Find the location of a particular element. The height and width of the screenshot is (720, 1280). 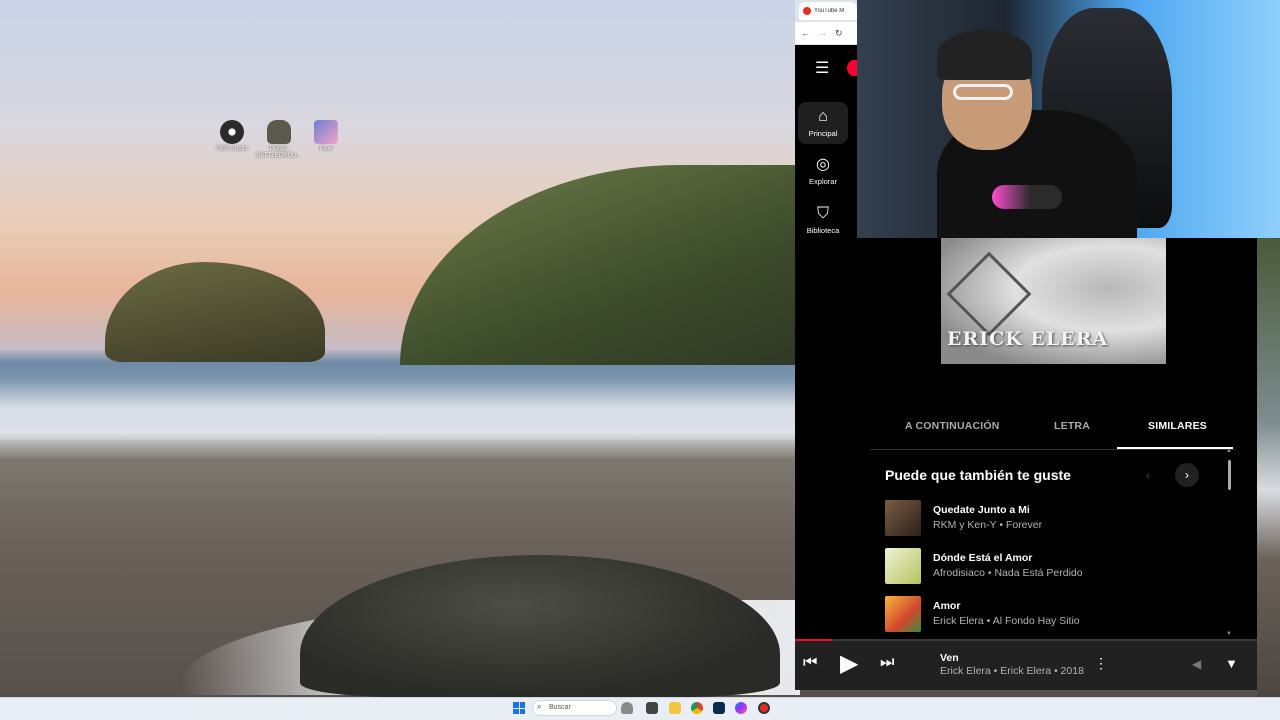

tab-similares: SIMILARES is located at coordinates (1177, 426).